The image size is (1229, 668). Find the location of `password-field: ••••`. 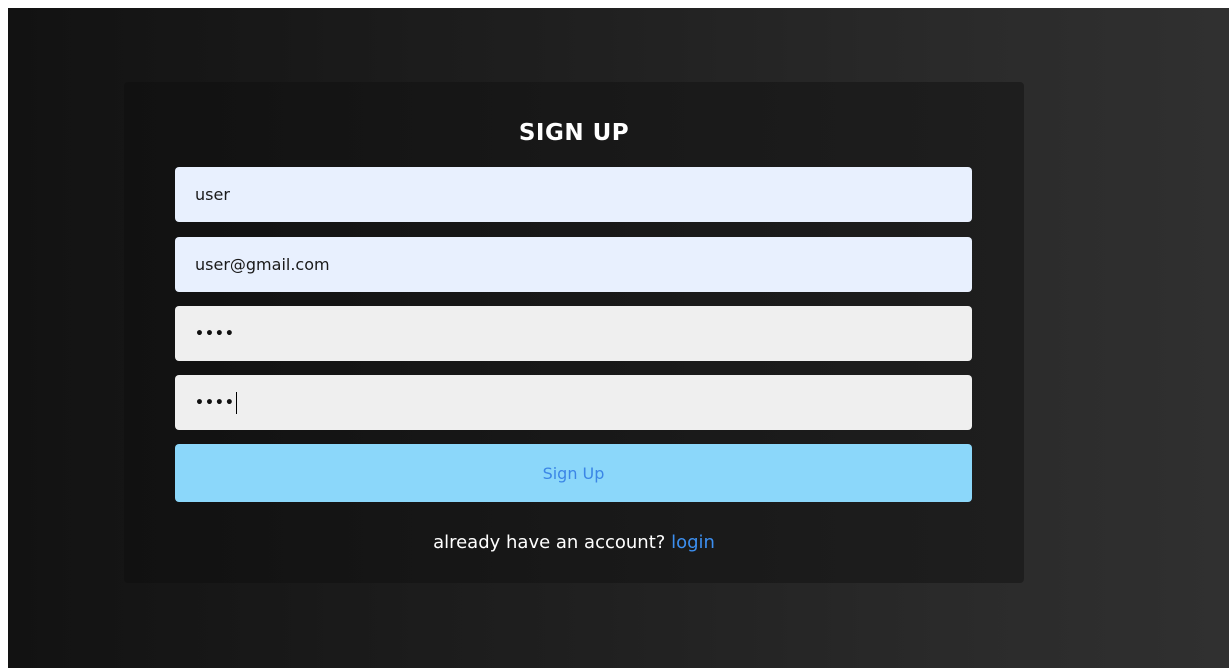

password-field: •••• is located at coordinates (573, 333).